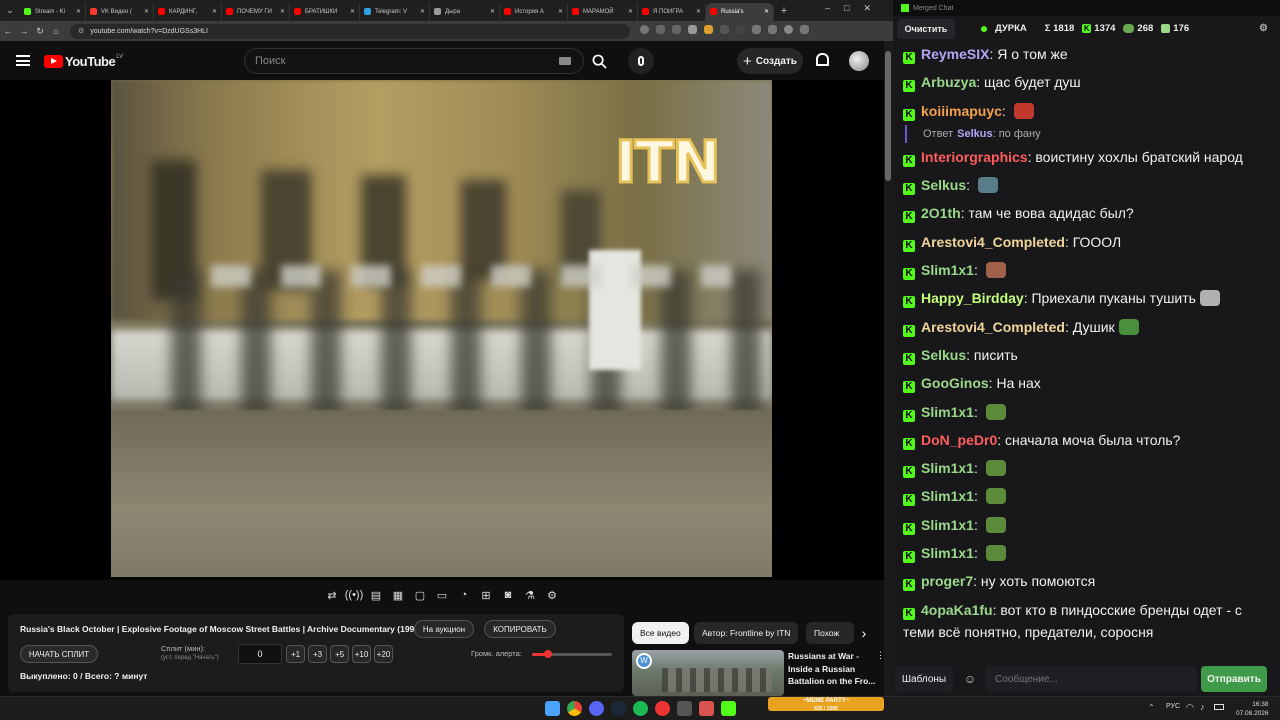 The width and height of the screenshot is (1280, 720). I want to click on discord-icon, so click(596, 708).